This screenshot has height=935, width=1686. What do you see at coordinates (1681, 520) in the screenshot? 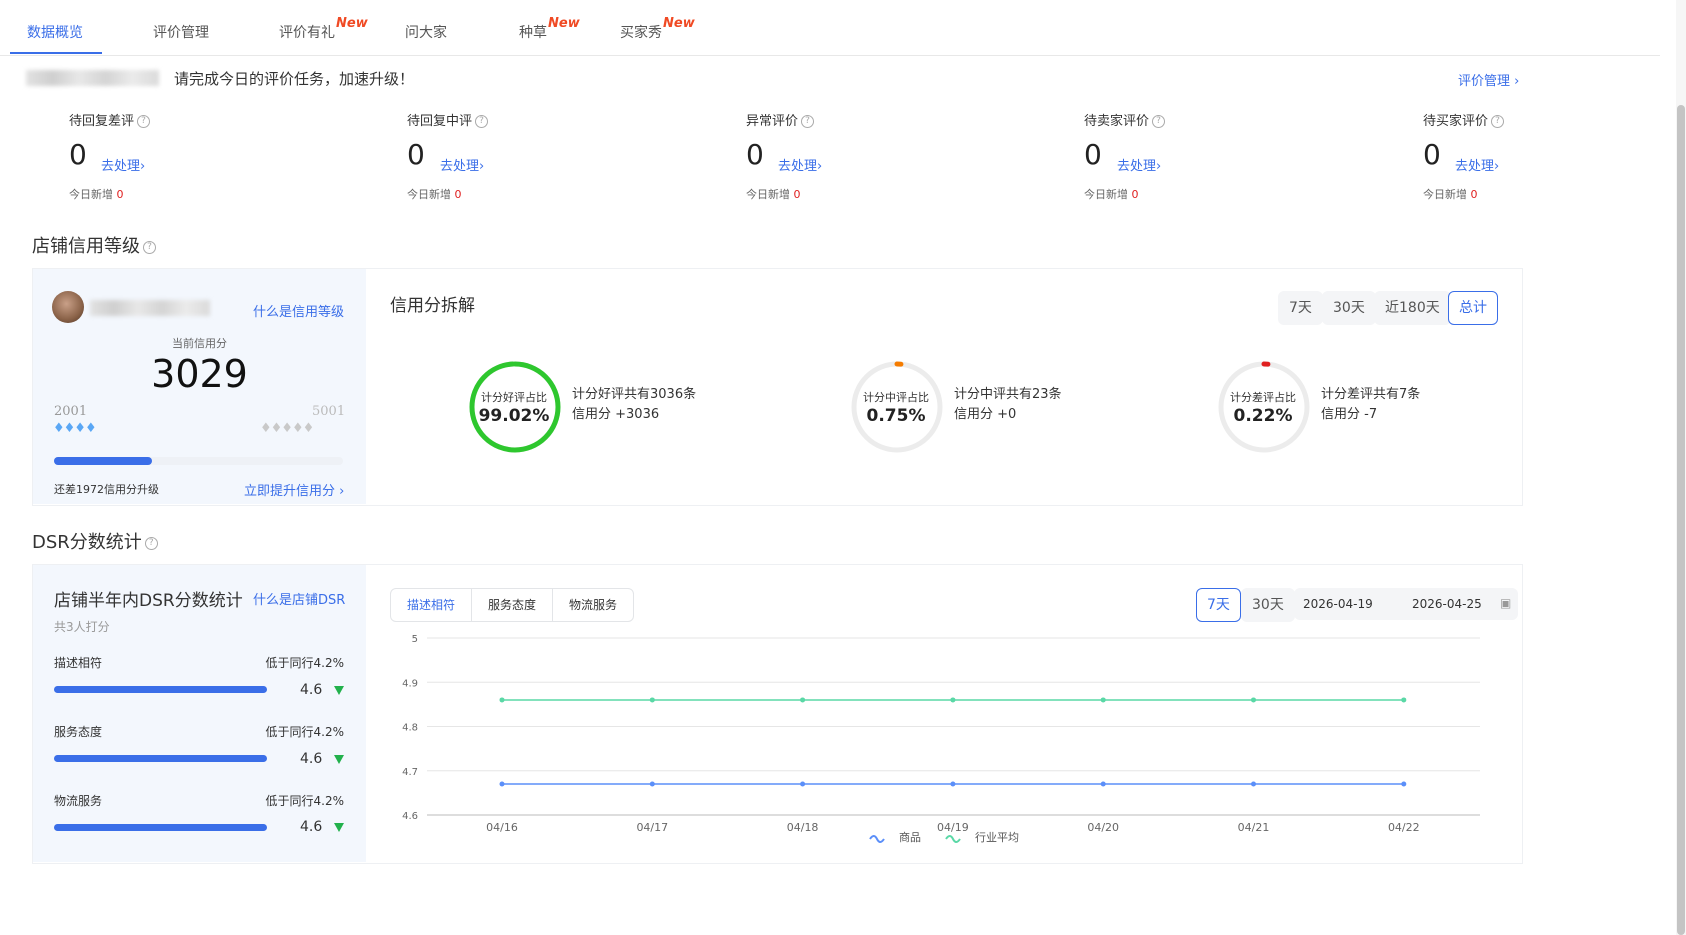
I see `scrollbar-thumb` at bounding box center [1681, 520].